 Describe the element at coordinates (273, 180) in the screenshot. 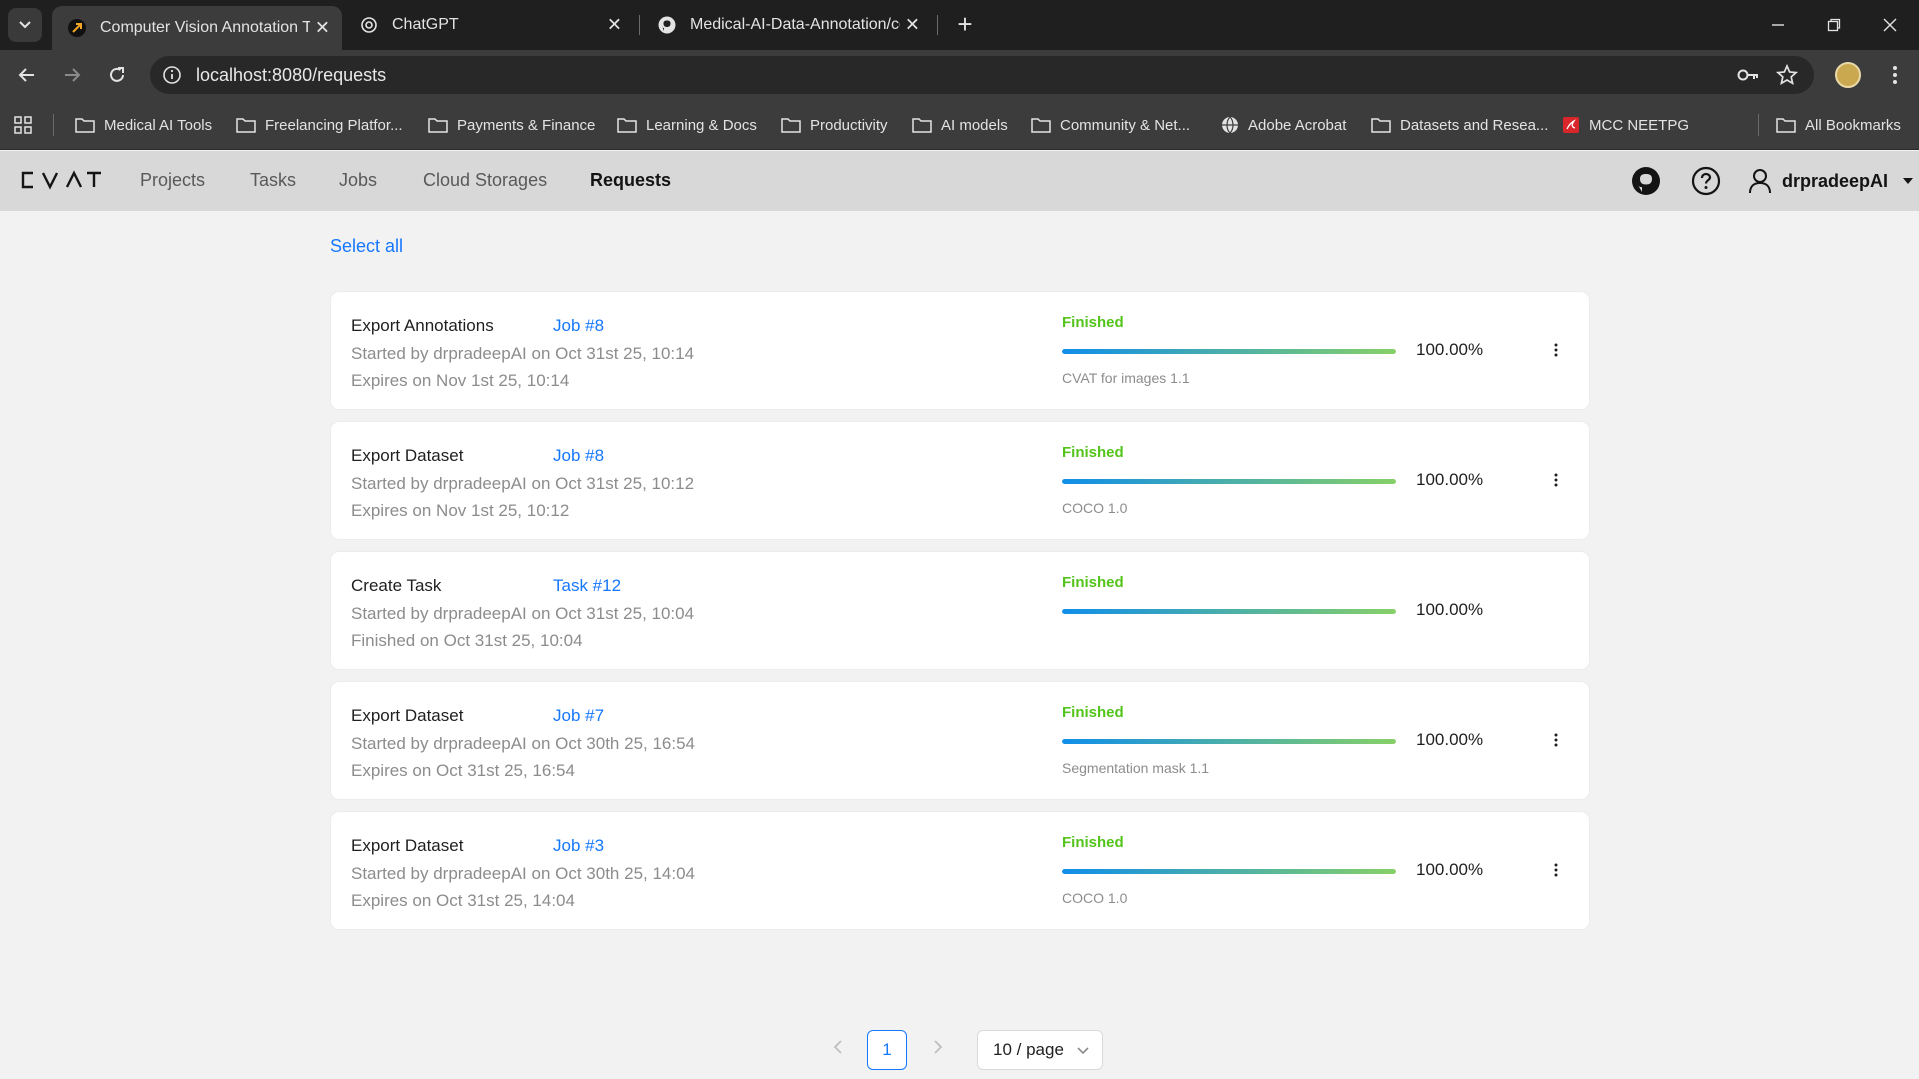

I see `nav-tasks: Tasks` at that location.